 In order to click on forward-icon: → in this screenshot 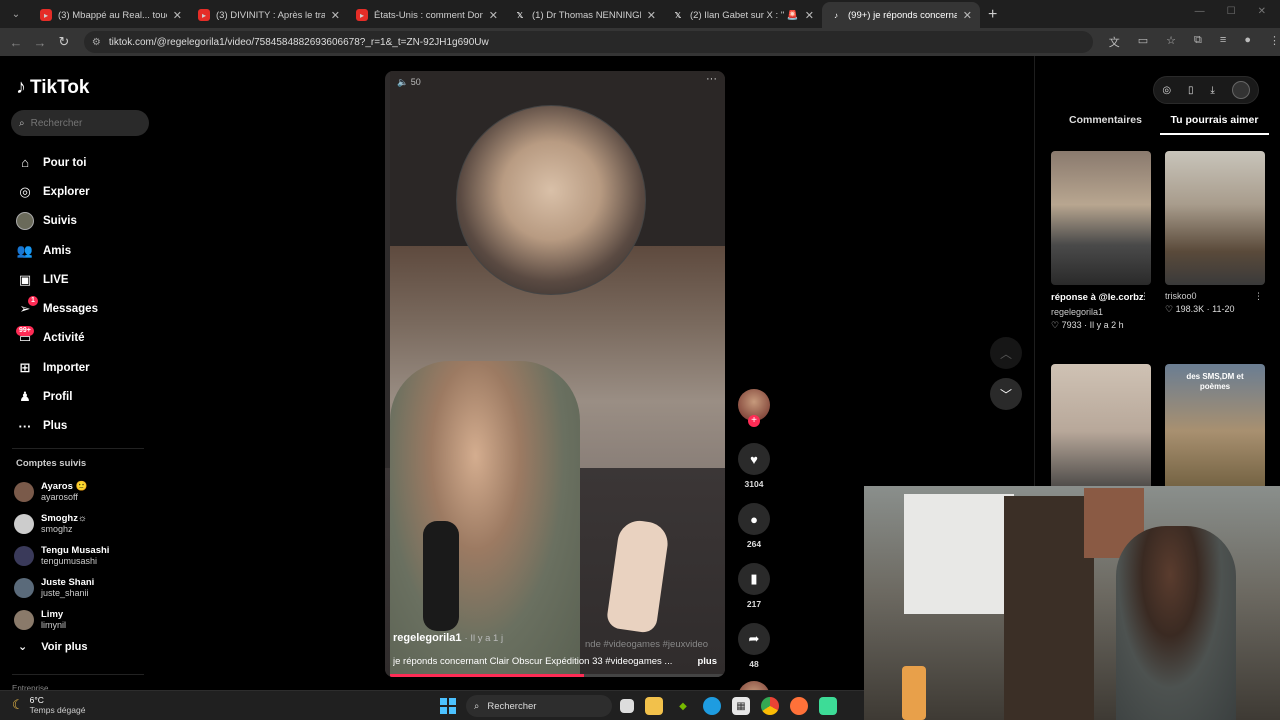, I will do `click(40, 42)`.